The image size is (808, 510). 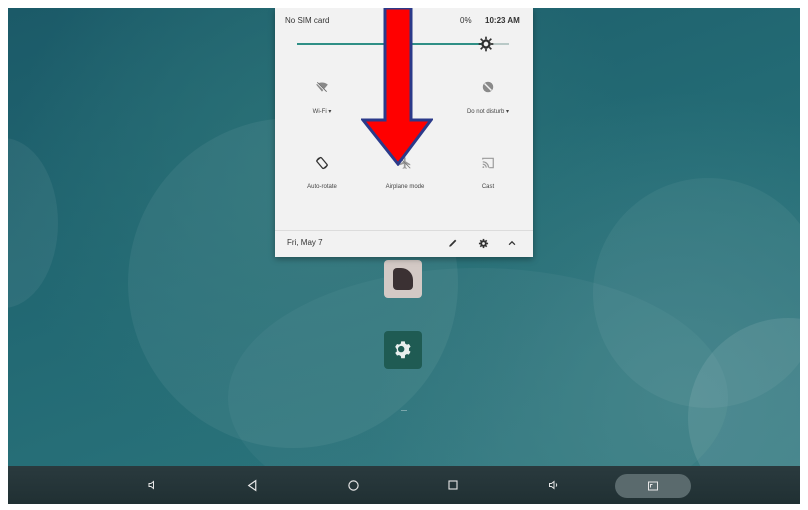 I want to click on edit-button, so click(x=453, y=243).